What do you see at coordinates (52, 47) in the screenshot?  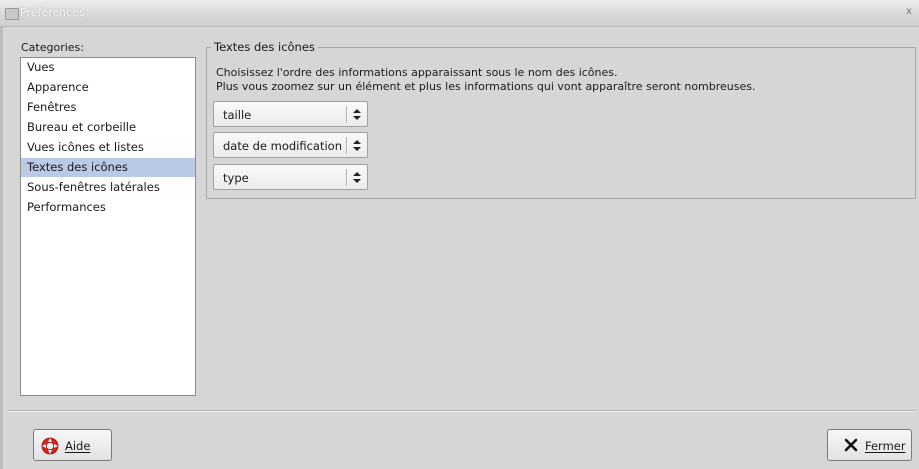 I see `categories-label: Categories:` at bounding box center [52, 47].